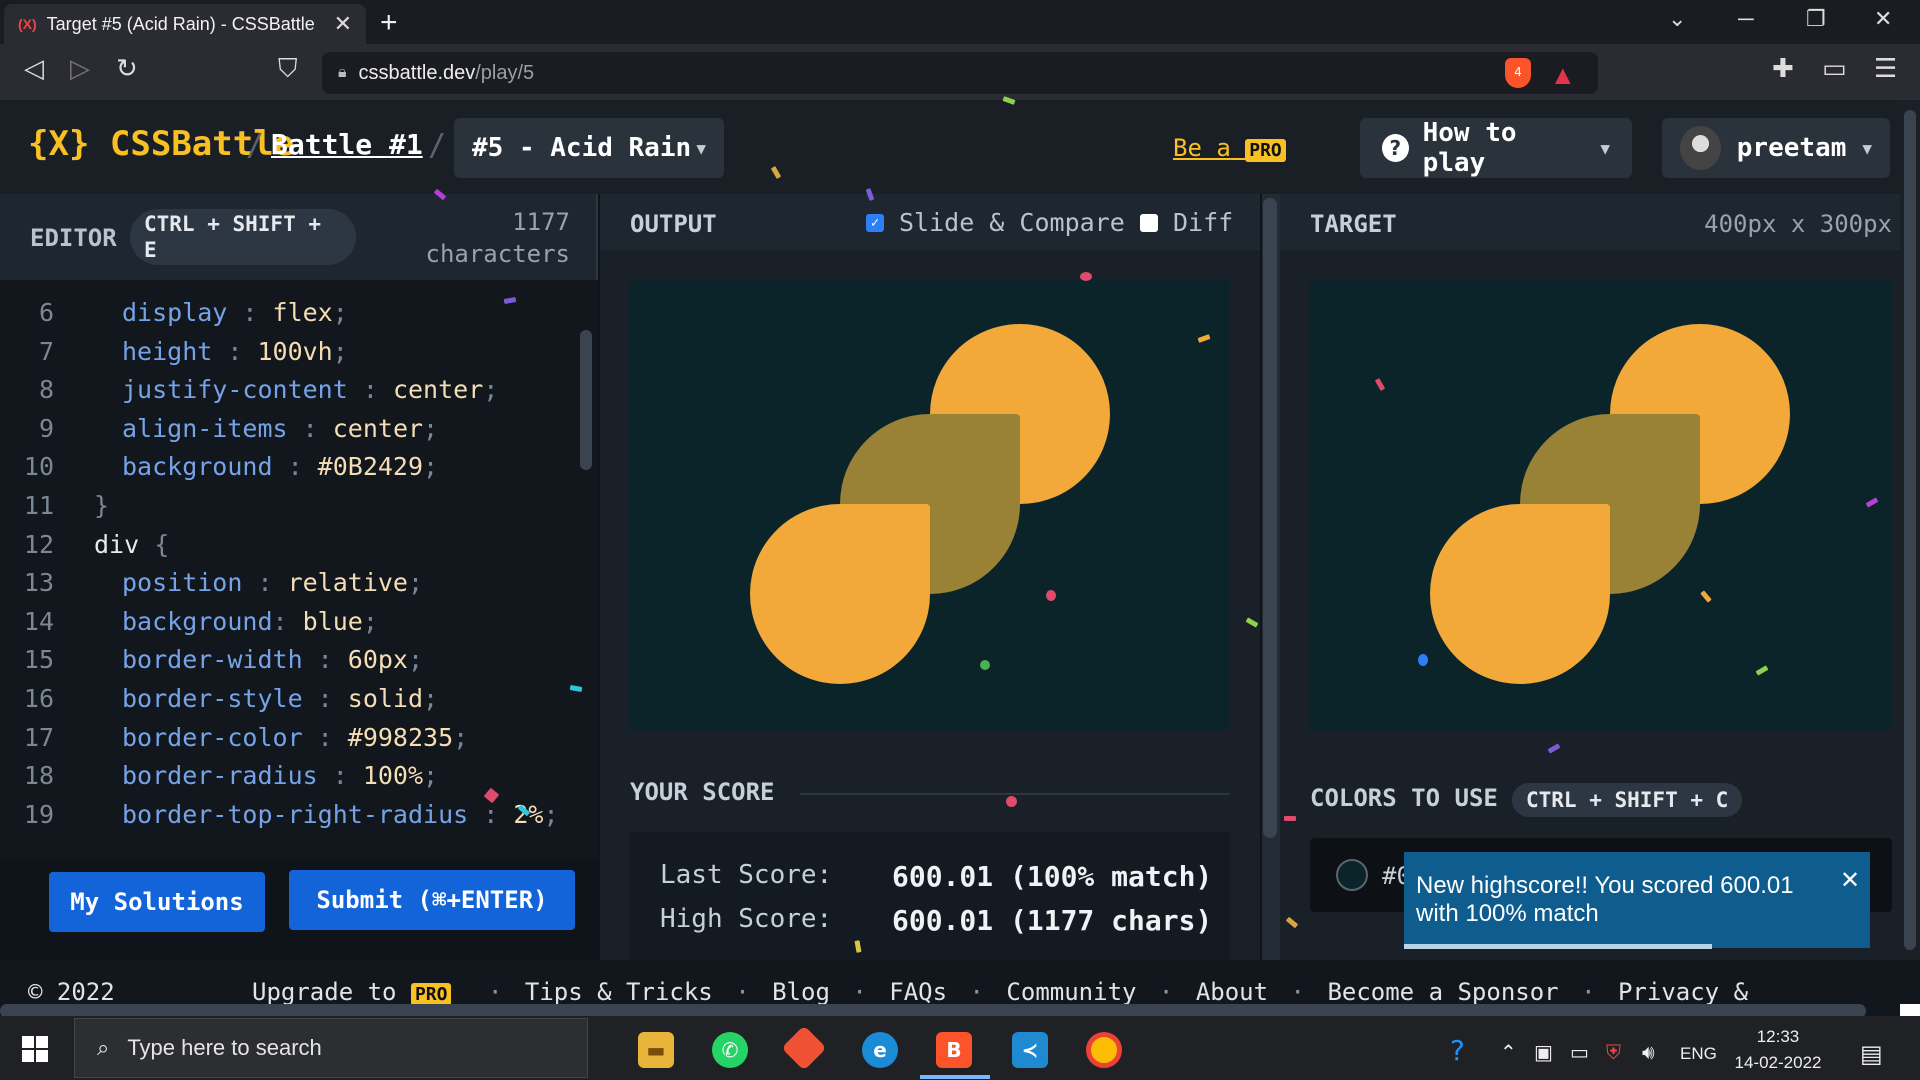 The height and width of the screenshot is (1080, 1920). What do you see at coordinates (432, 900) in the screenshot?
I see `submit-button: Submit (⌘+ENTER)` at bounding box center [432, 900].